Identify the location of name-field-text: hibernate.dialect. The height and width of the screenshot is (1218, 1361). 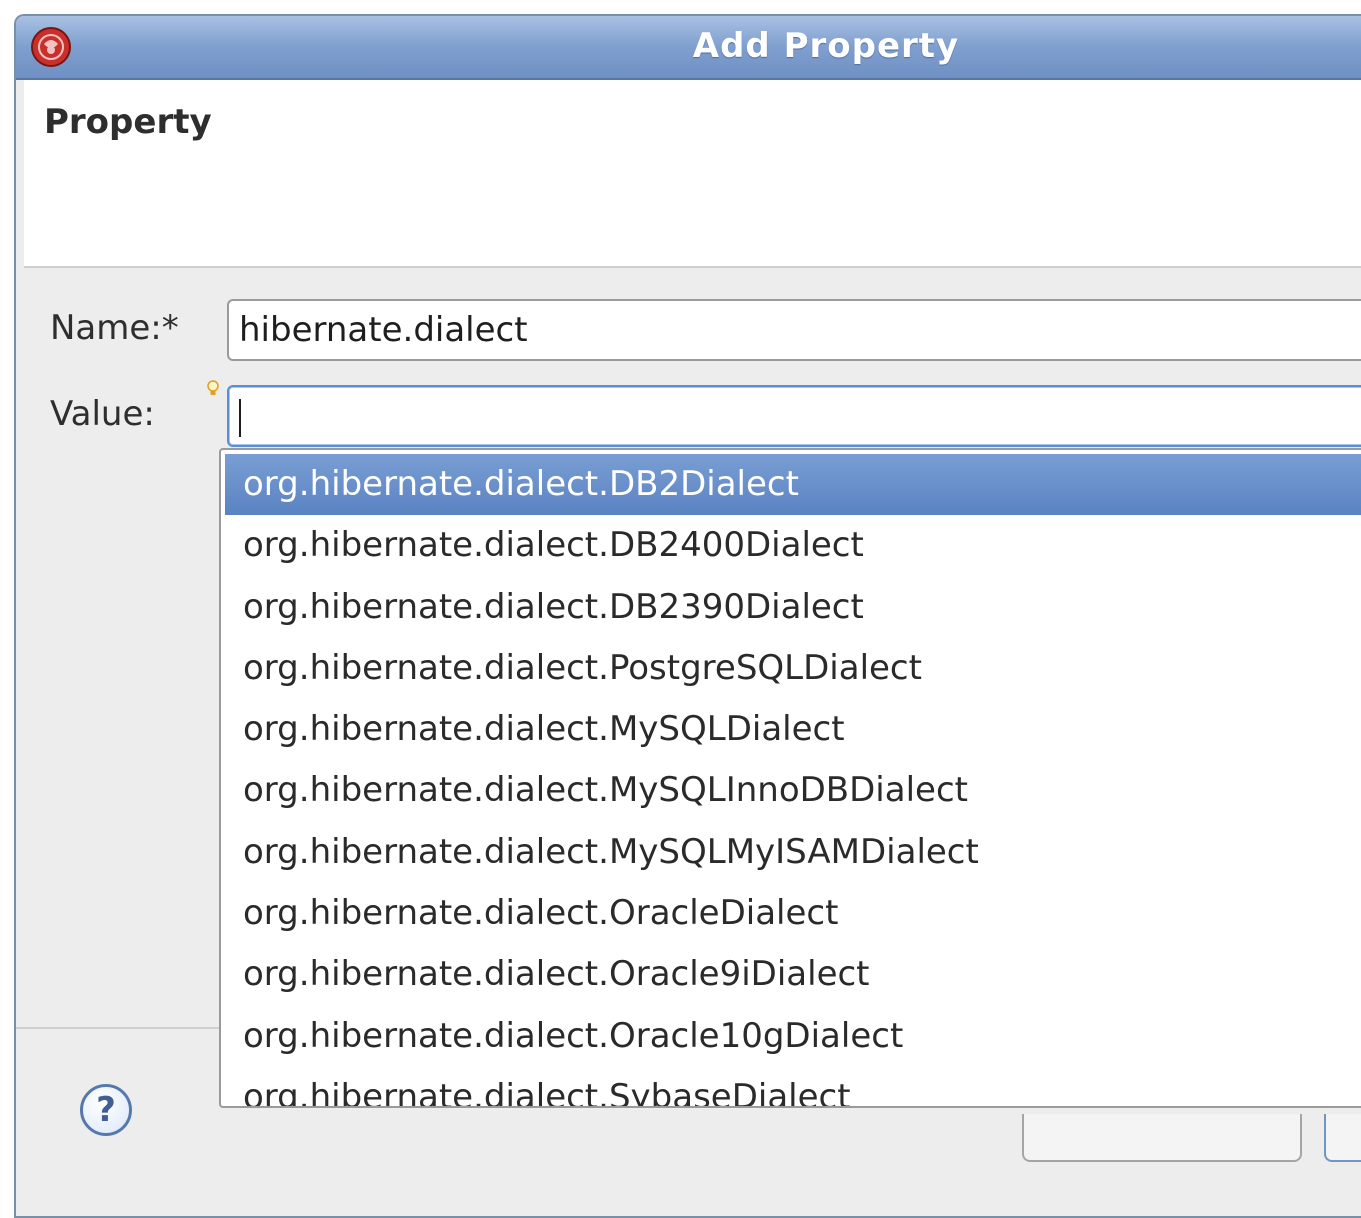
(383, 330).